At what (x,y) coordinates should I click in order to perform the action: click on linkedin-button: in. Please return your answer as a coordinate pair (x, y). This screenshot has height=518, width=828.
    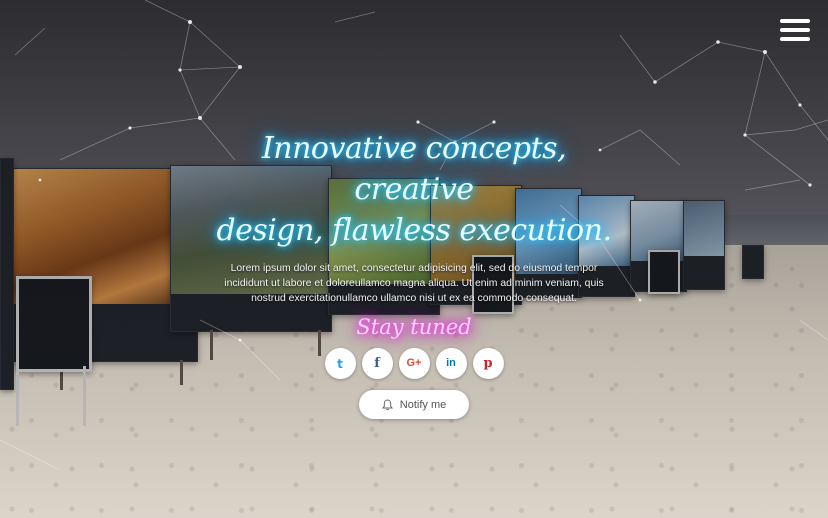
    Looking at the image, I should click on (451, 363).